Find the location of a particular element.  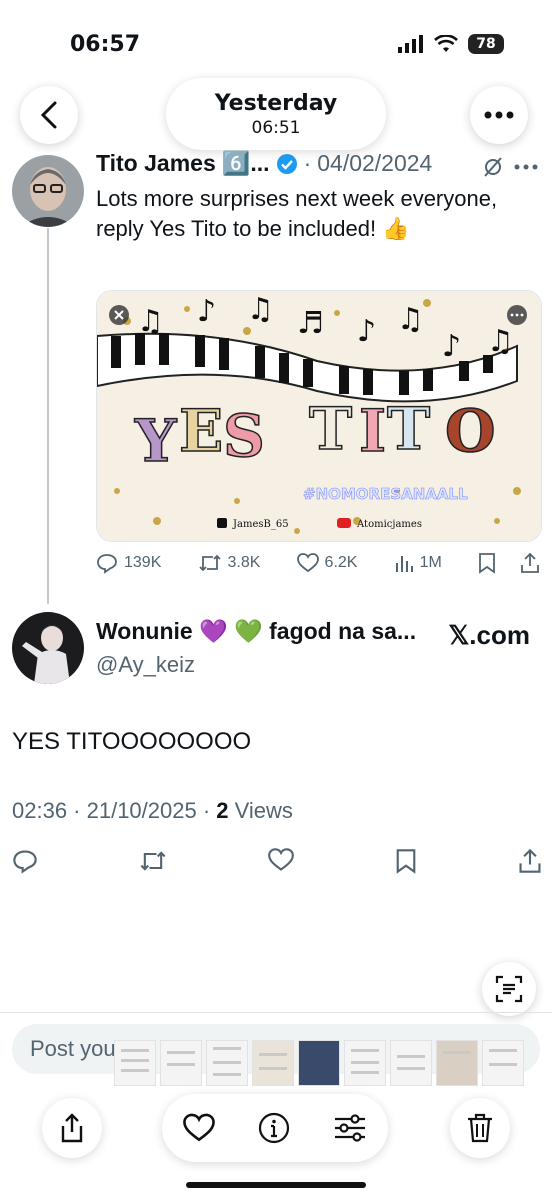

photo-actions-pill is located at coordinates (275, 1128).